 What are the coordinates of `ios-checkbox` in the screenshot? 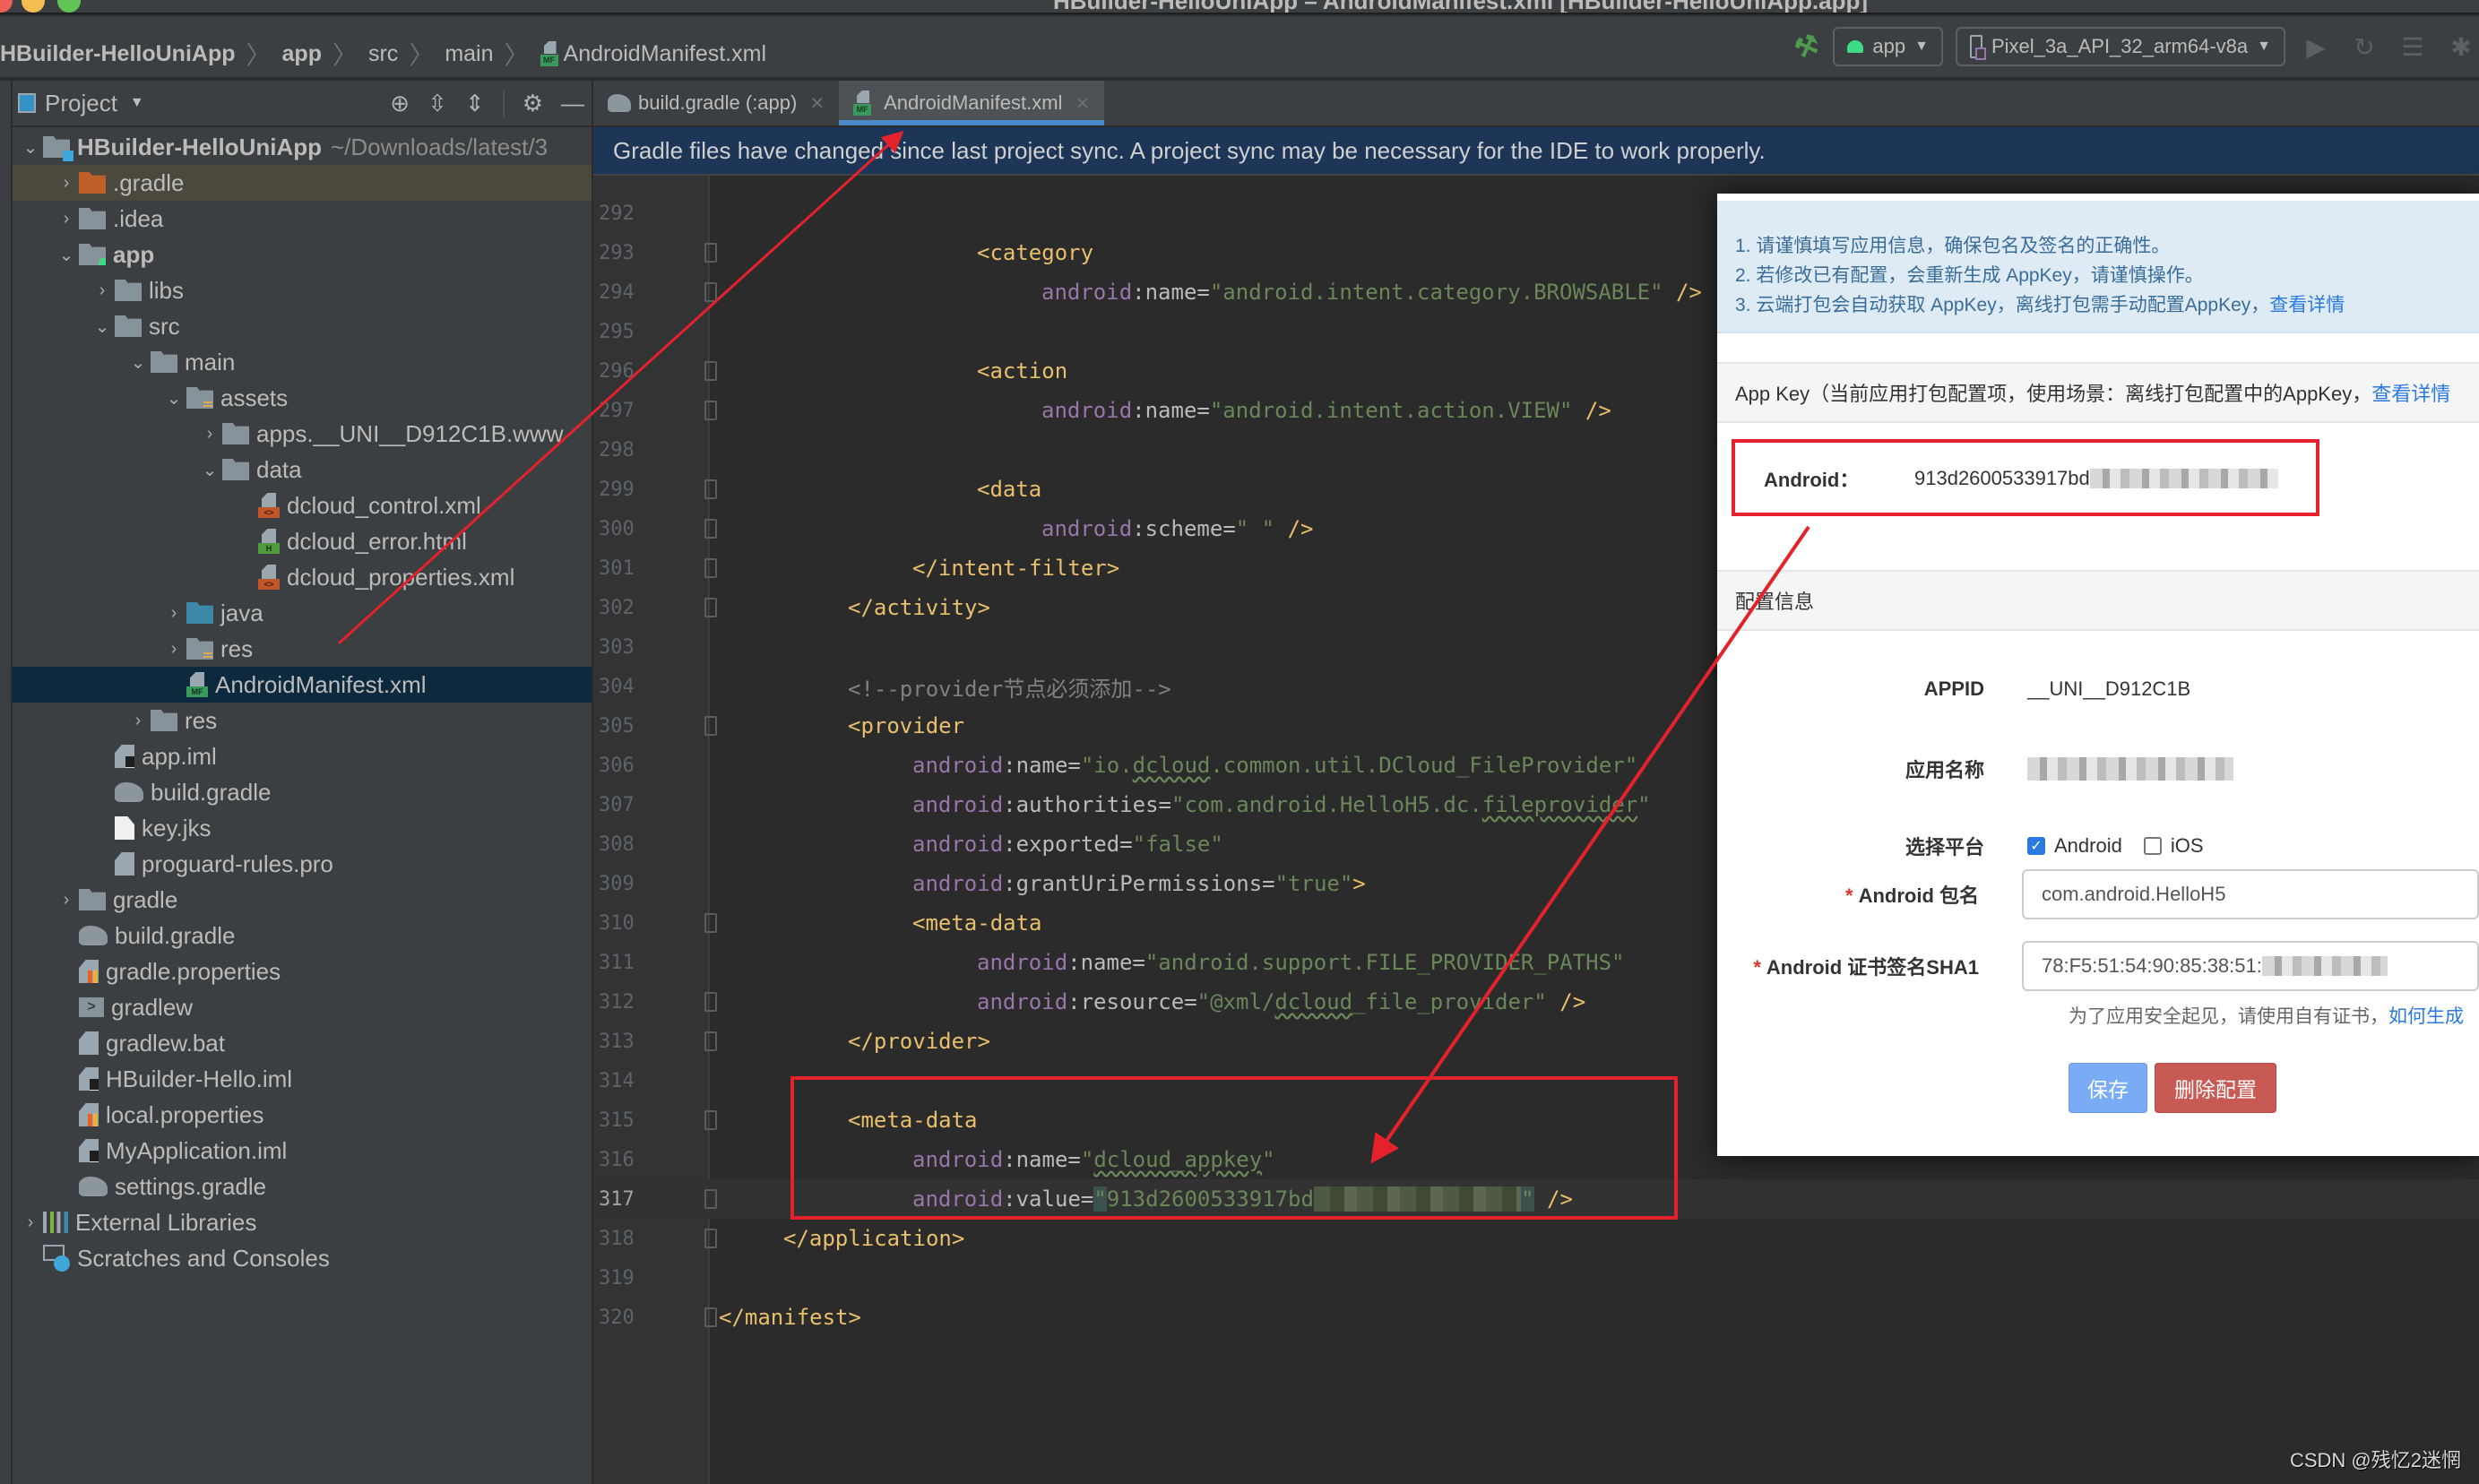 It's located at (2152, 846).